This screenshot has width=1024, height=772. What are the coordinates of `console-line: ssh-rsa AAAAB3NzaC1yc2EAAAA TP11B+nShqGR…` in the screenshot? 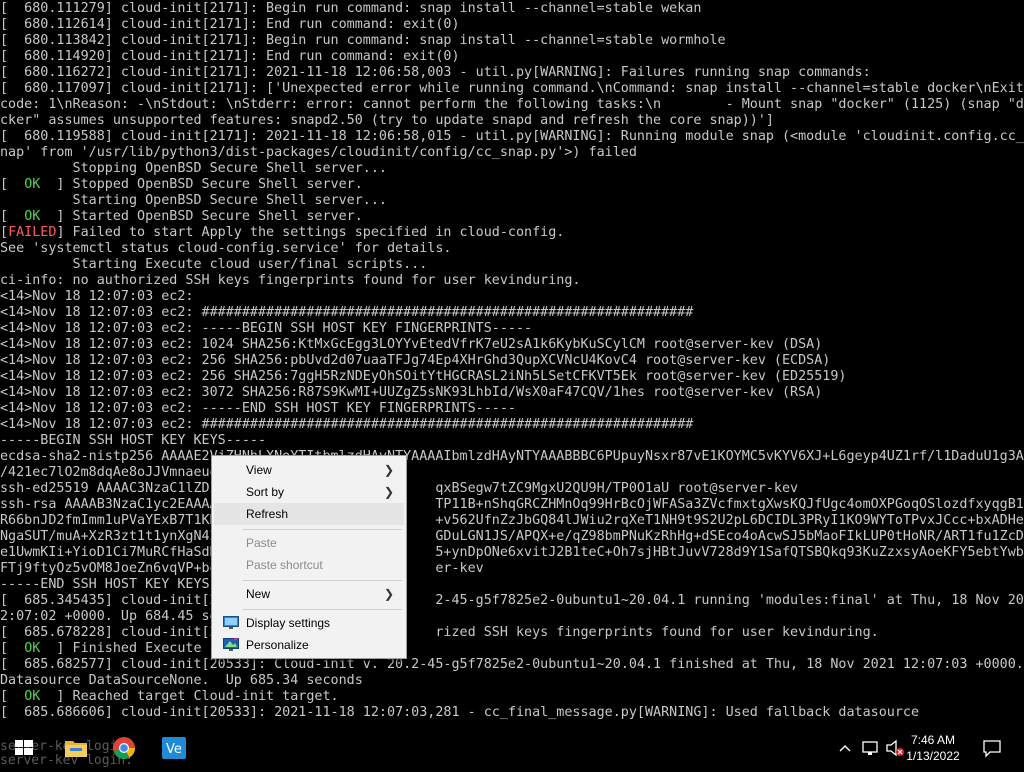 It's located at (512, 504).